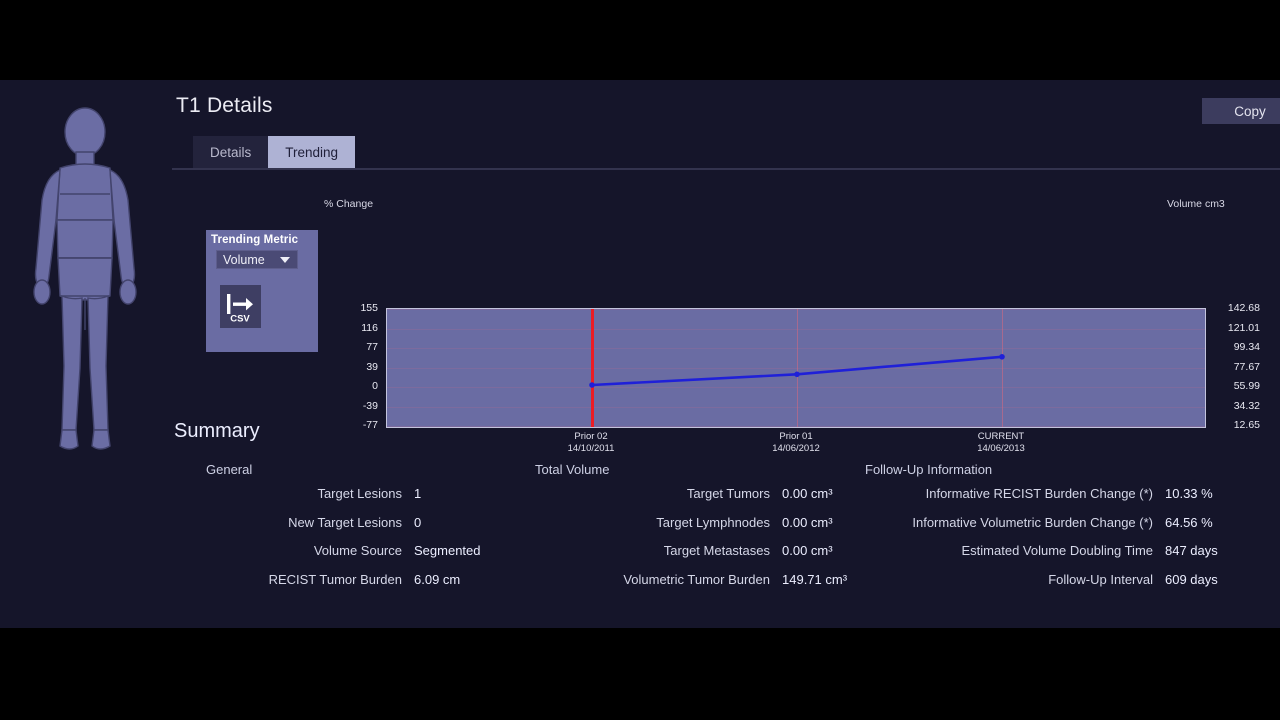 This screenshot has width=1280, height=720. I want to click on summary-row: Target Lesions 1, so click(343, 500).